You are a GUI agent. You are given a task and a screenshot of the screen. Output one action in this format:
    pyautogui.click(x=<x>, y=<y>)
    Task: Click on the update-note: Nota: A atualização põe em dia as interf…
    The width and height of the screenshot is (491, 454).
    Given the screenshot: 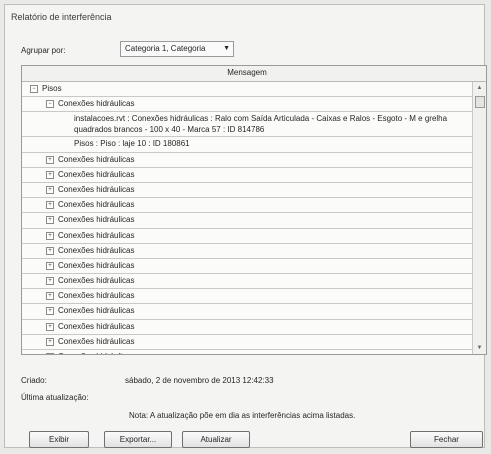 What is the action you would take?
    pyautogui.click(x=242, y=415)
    